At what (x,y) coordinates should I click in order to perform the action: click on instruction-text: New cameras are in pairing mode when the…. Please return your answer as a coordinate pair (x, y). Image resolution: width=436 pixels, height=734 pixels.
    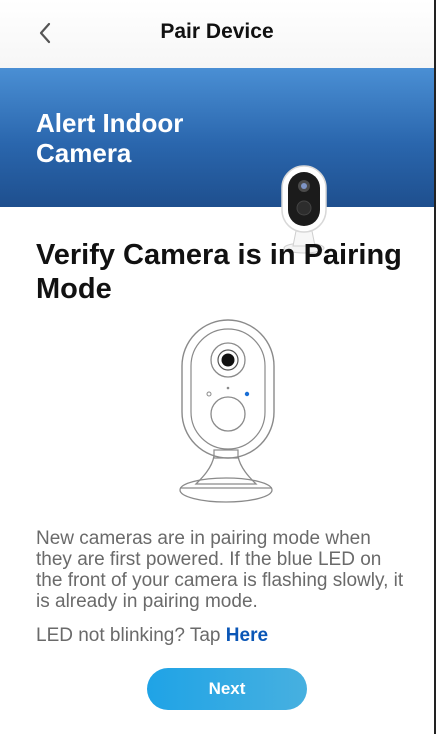
    Looking at the image, I should click on (220, 570).